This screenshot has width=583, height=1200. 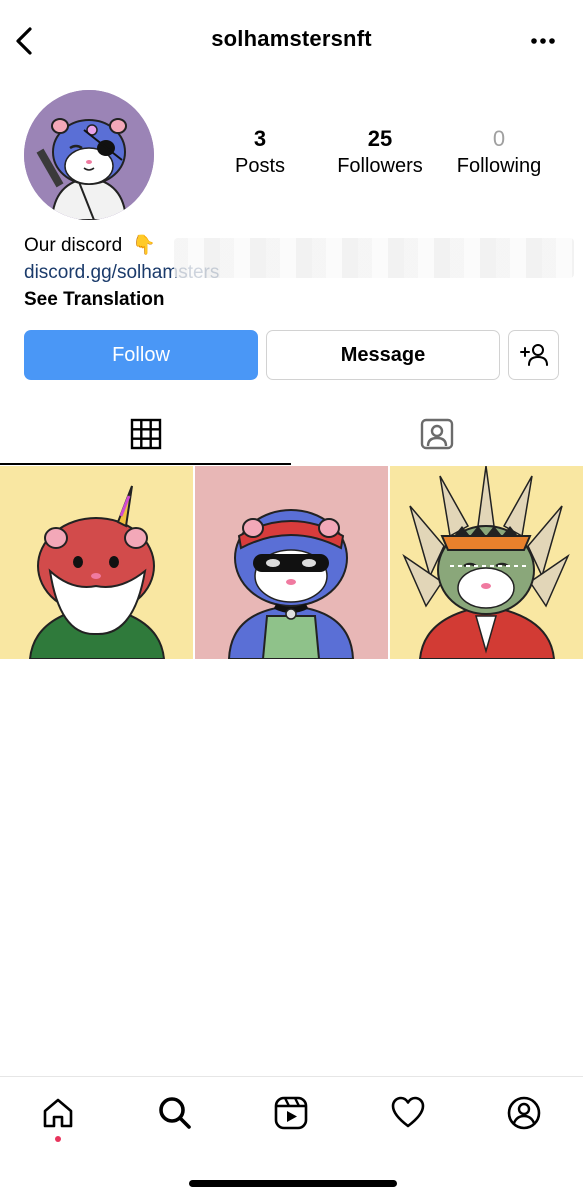 What do you see at coordinates (144, 245) in the screenshot?
I see `pointing-down-emoji: 👇` at bounding box center [144, 245].